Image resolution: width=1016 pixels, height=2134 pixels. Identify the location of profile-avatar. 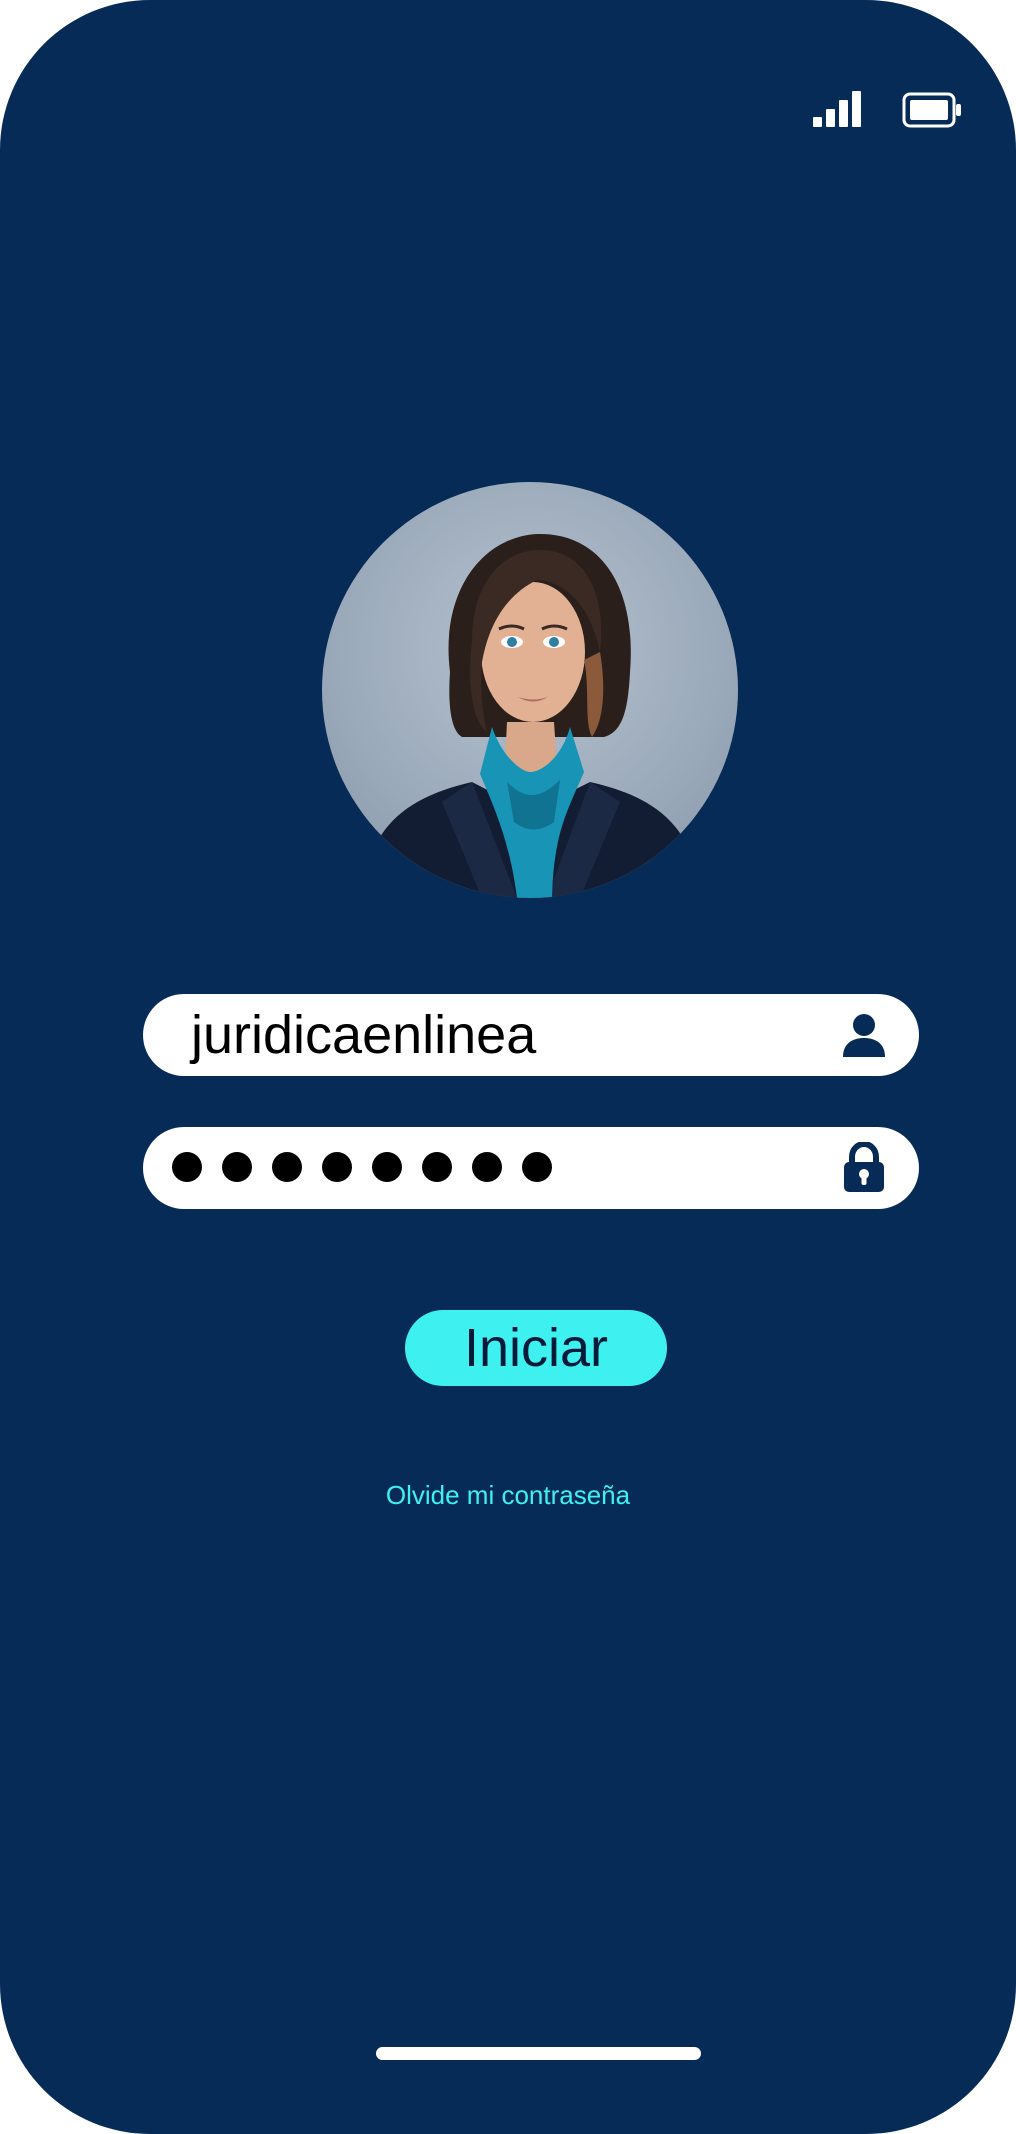
(530, 690).